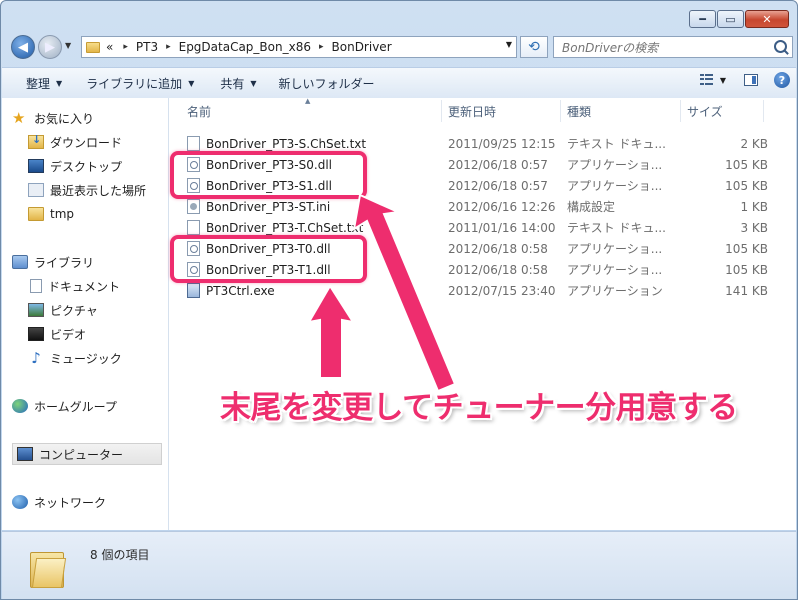 The width and height of the screenshot is (798, 600). Describe the element at coordinates (746, 290) in the screenshot. I see `file-size: 141 KB` at that location.